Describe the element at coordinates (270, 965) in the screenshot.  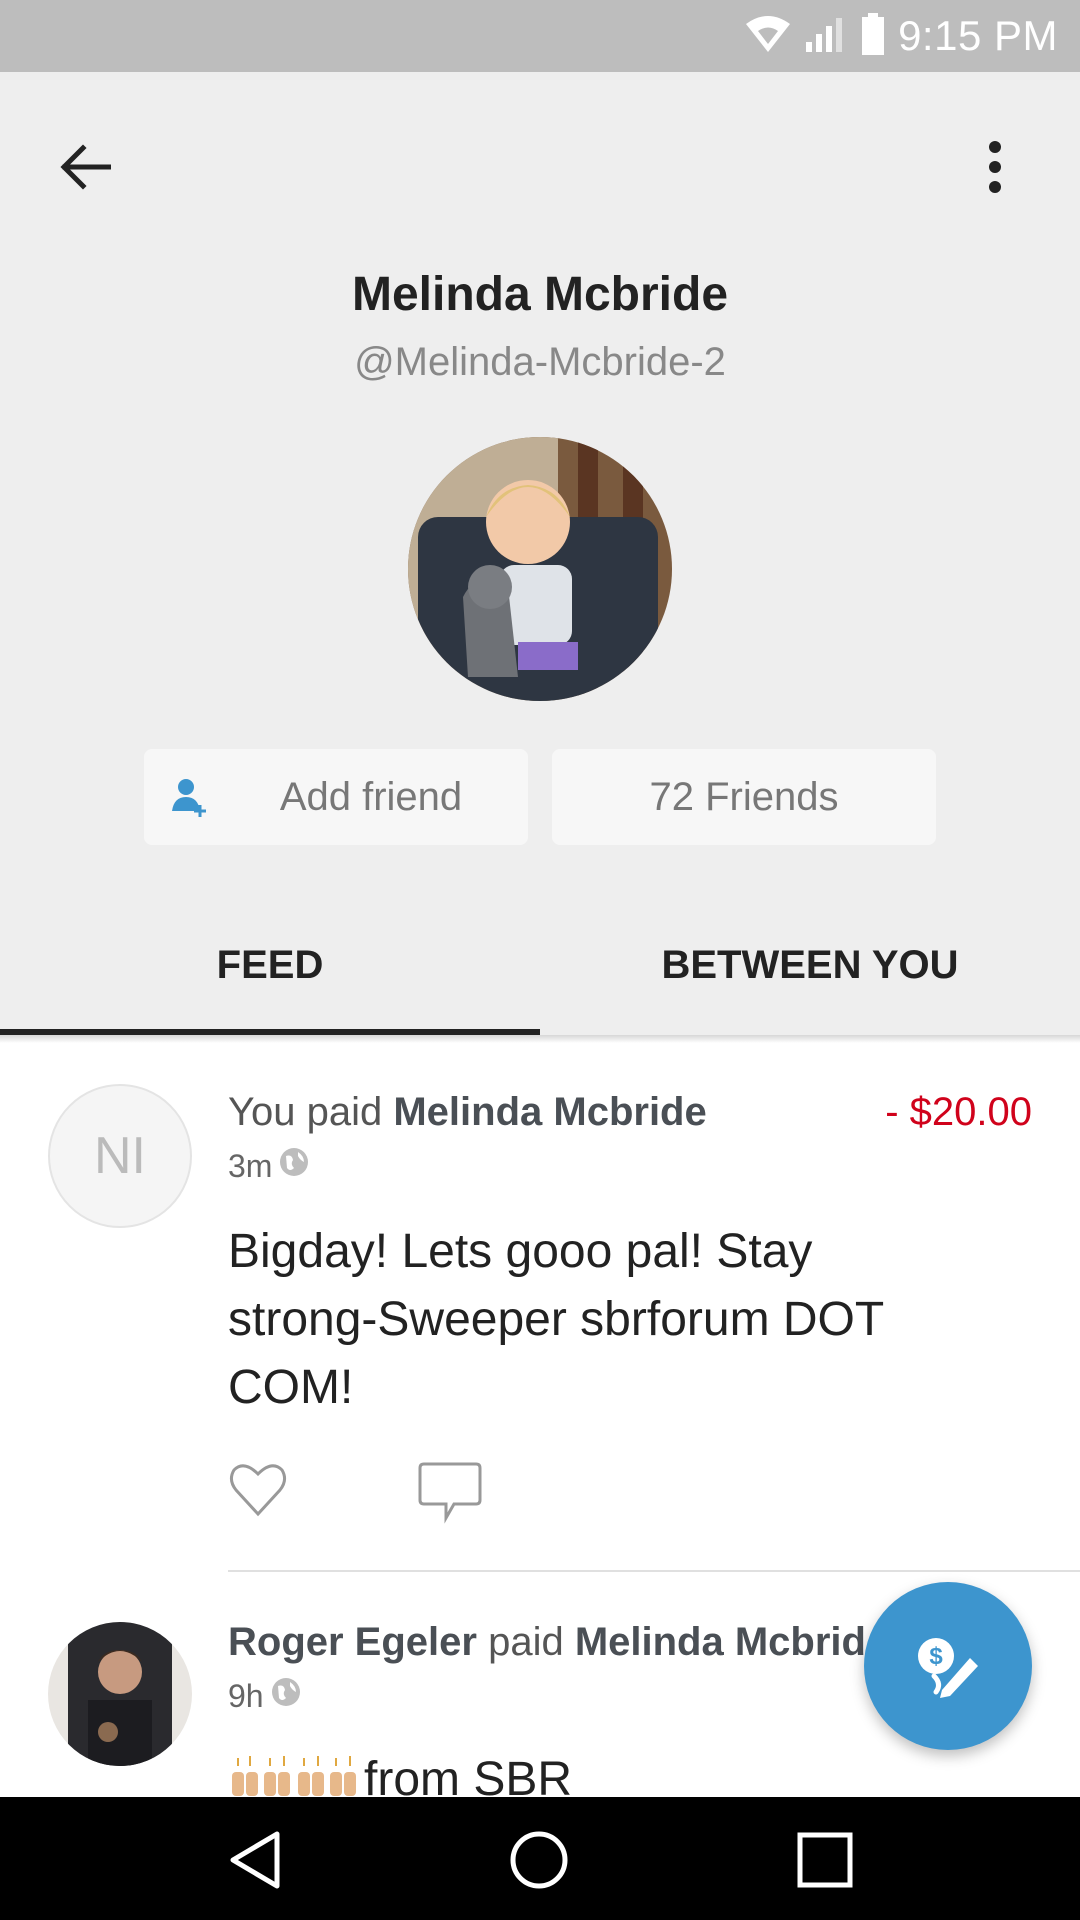
I see `tab-feed: FEED` at that location.